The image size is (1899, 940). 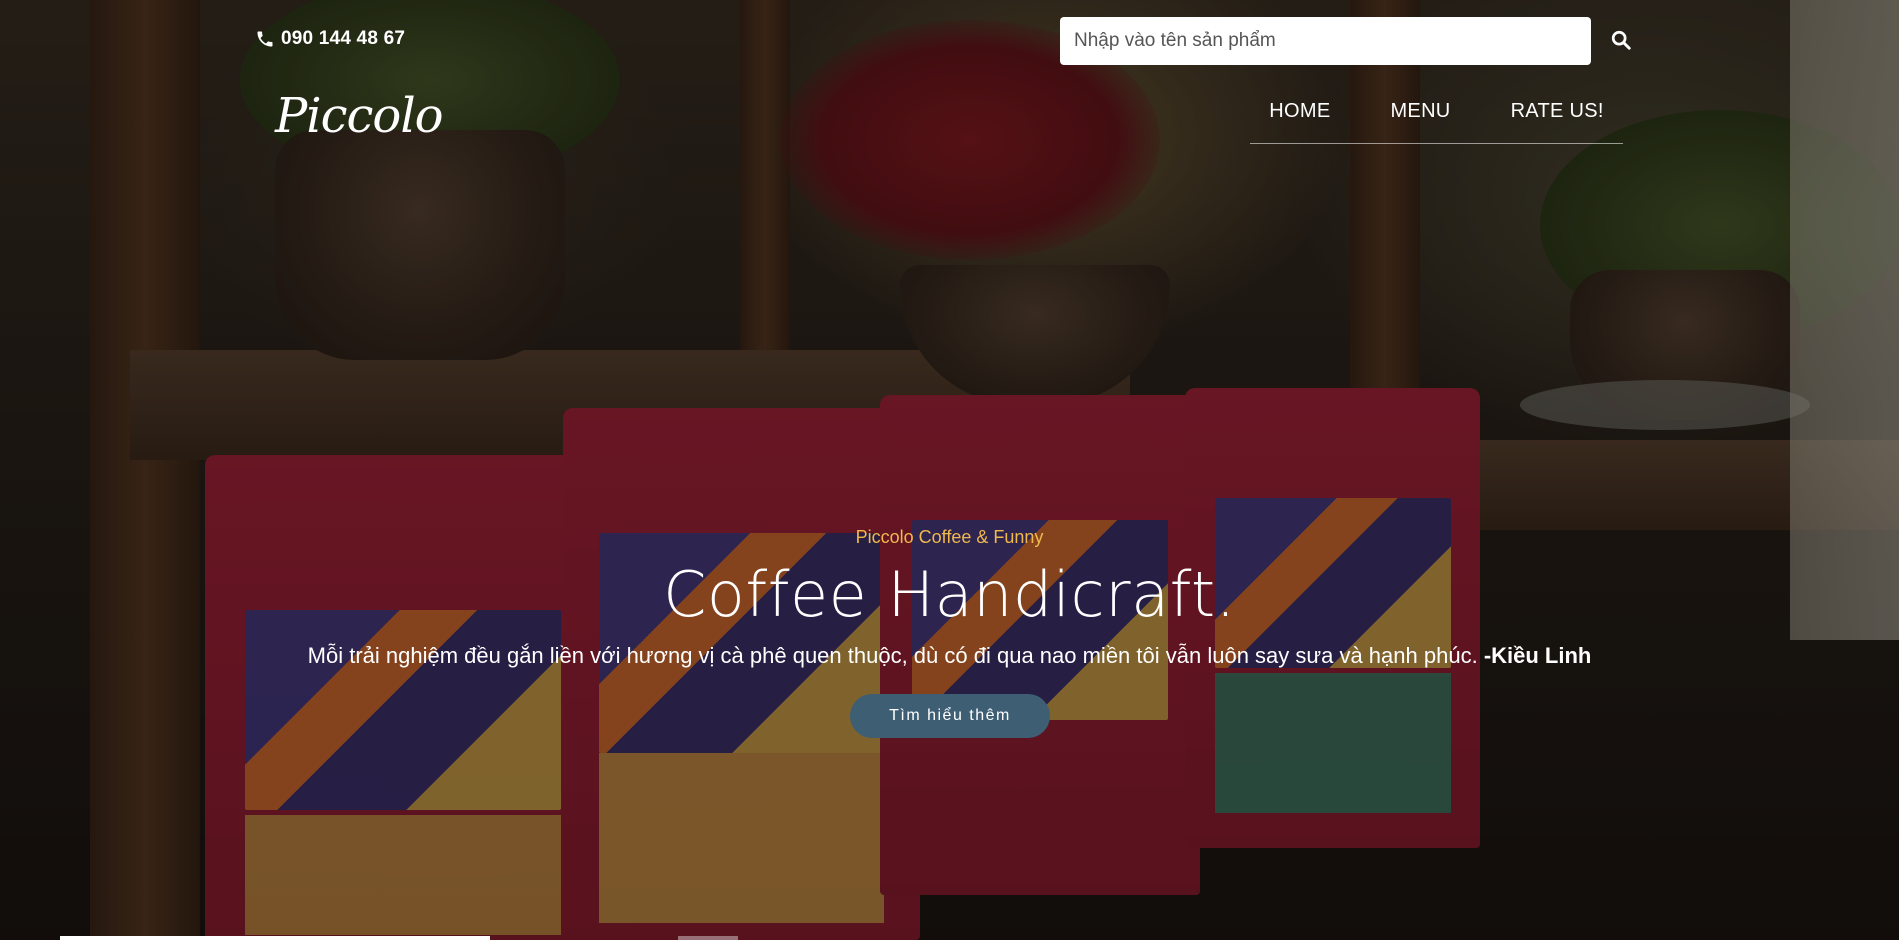 I want to click on search-icon, so click(x=1621, y=41).